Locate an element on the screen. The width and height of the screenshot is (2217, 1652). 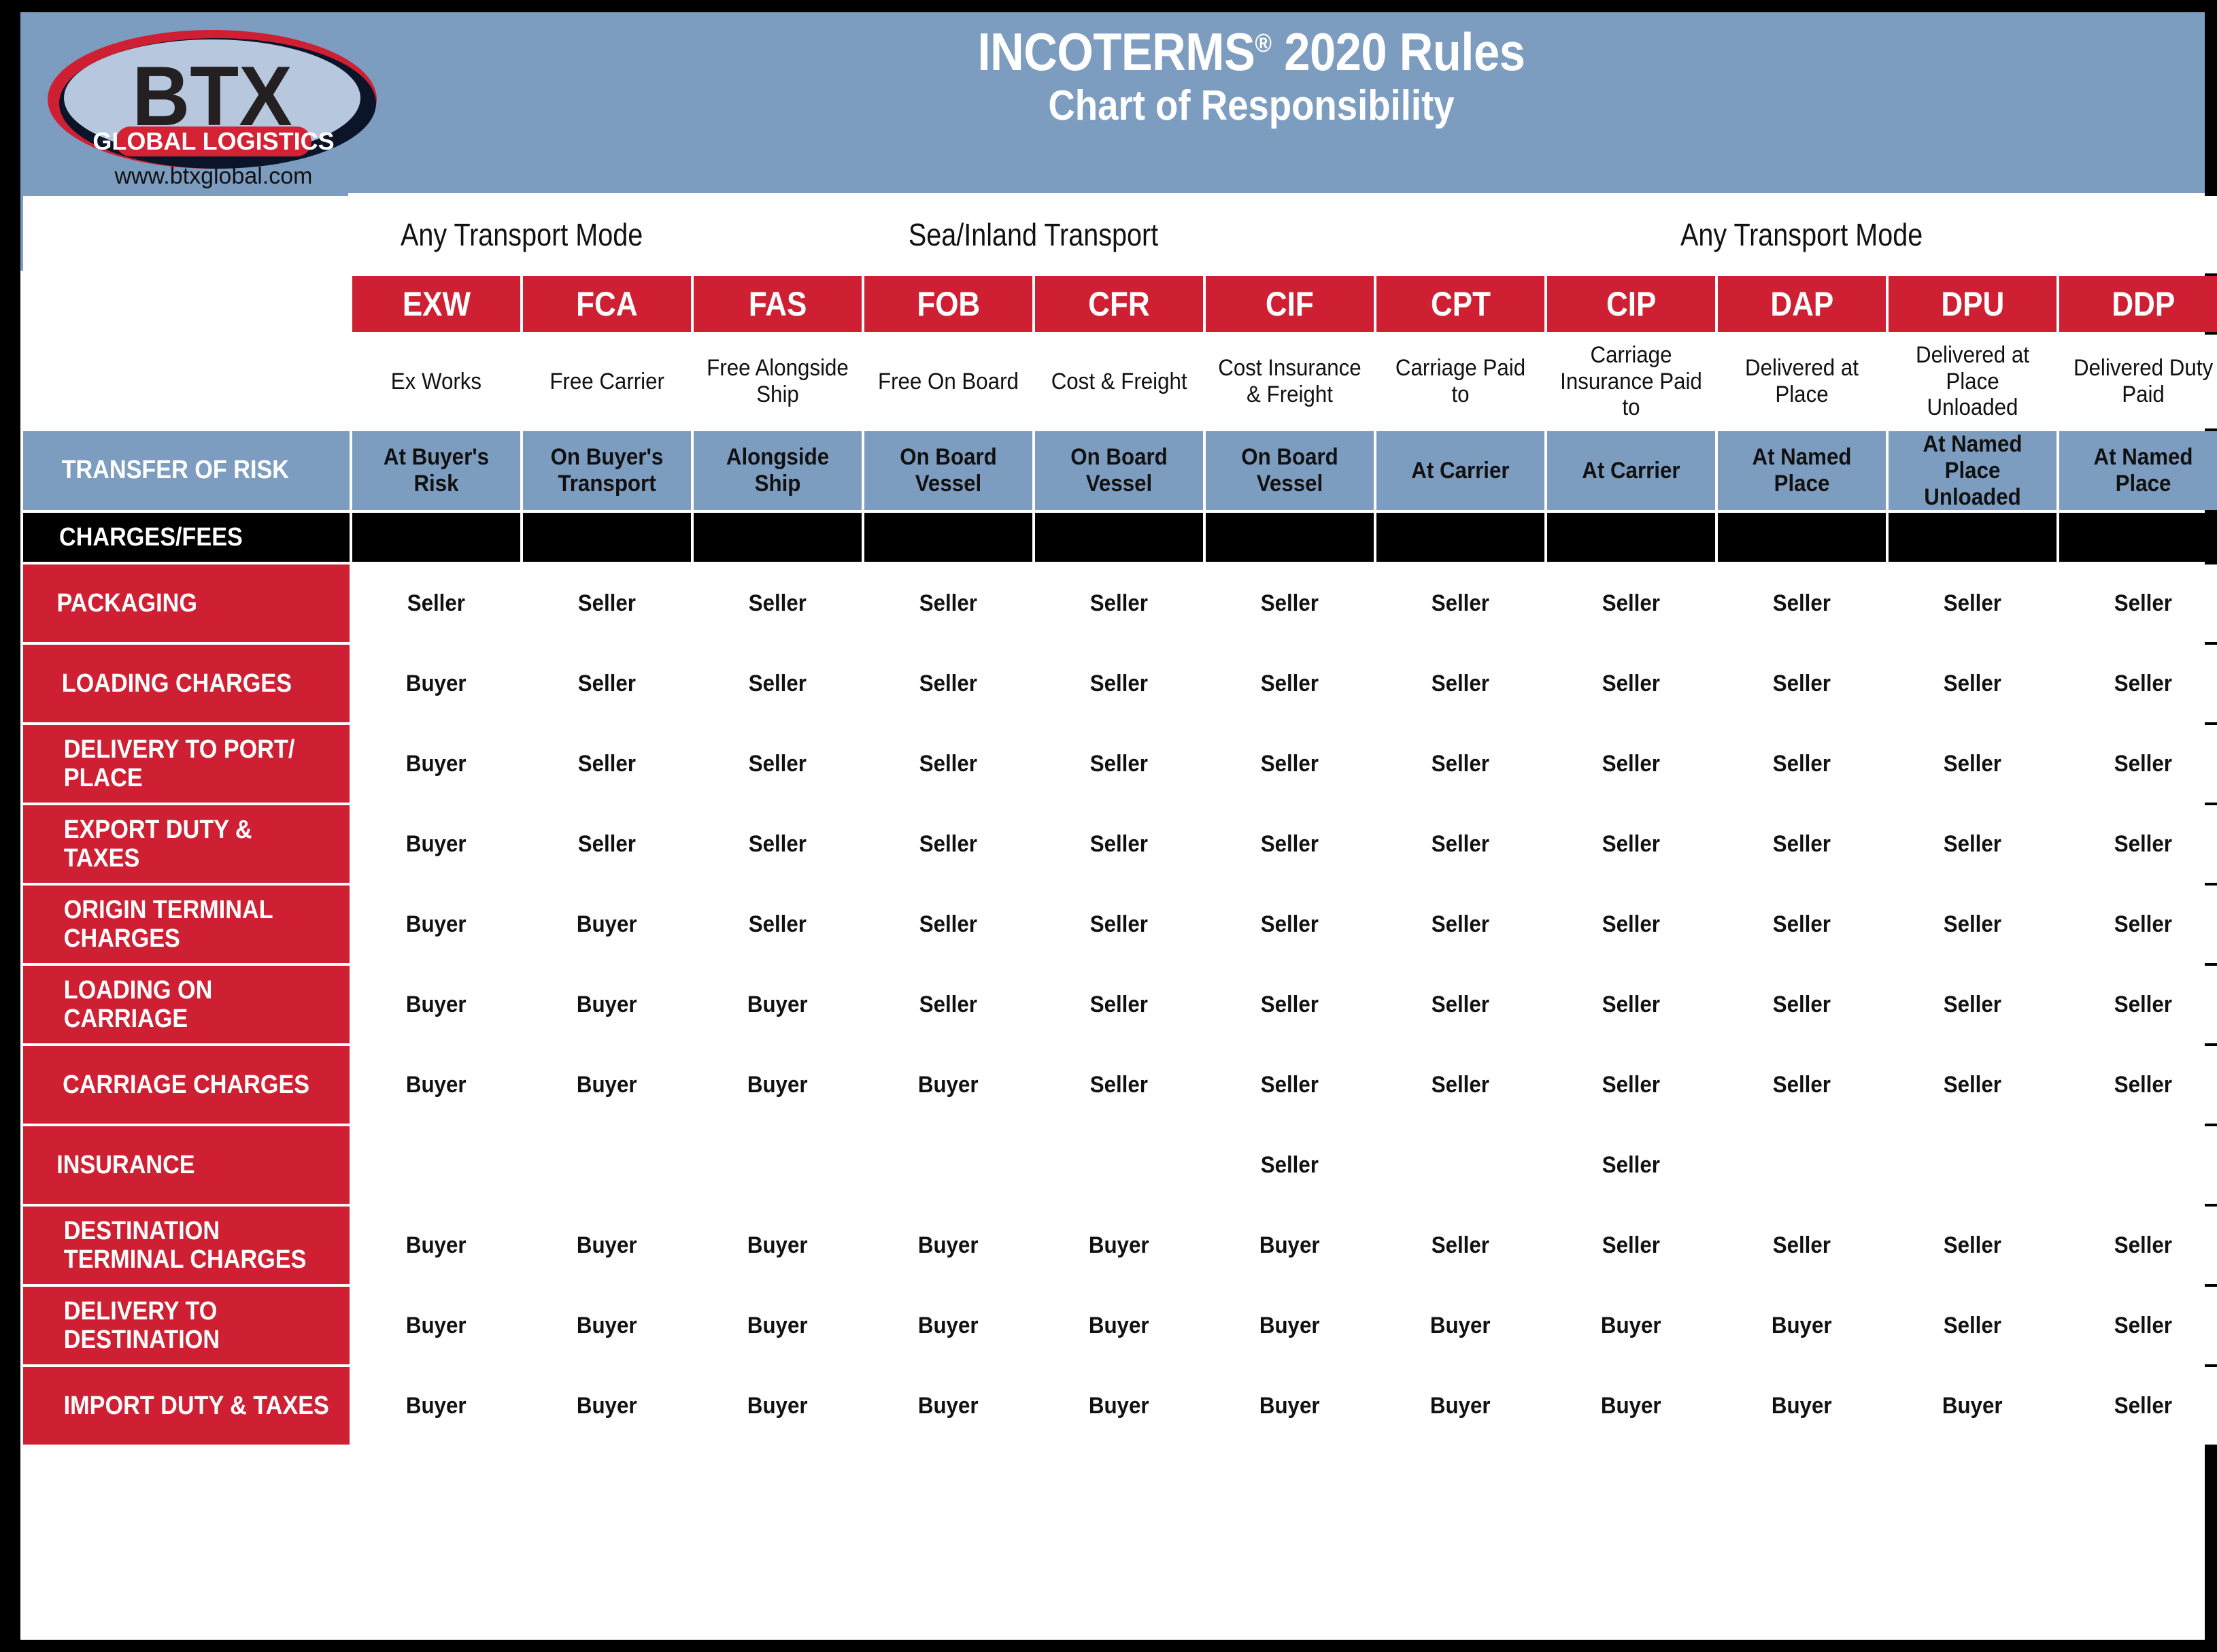
incoterm-code-fob: FOB is located at coordinates (948, 304).